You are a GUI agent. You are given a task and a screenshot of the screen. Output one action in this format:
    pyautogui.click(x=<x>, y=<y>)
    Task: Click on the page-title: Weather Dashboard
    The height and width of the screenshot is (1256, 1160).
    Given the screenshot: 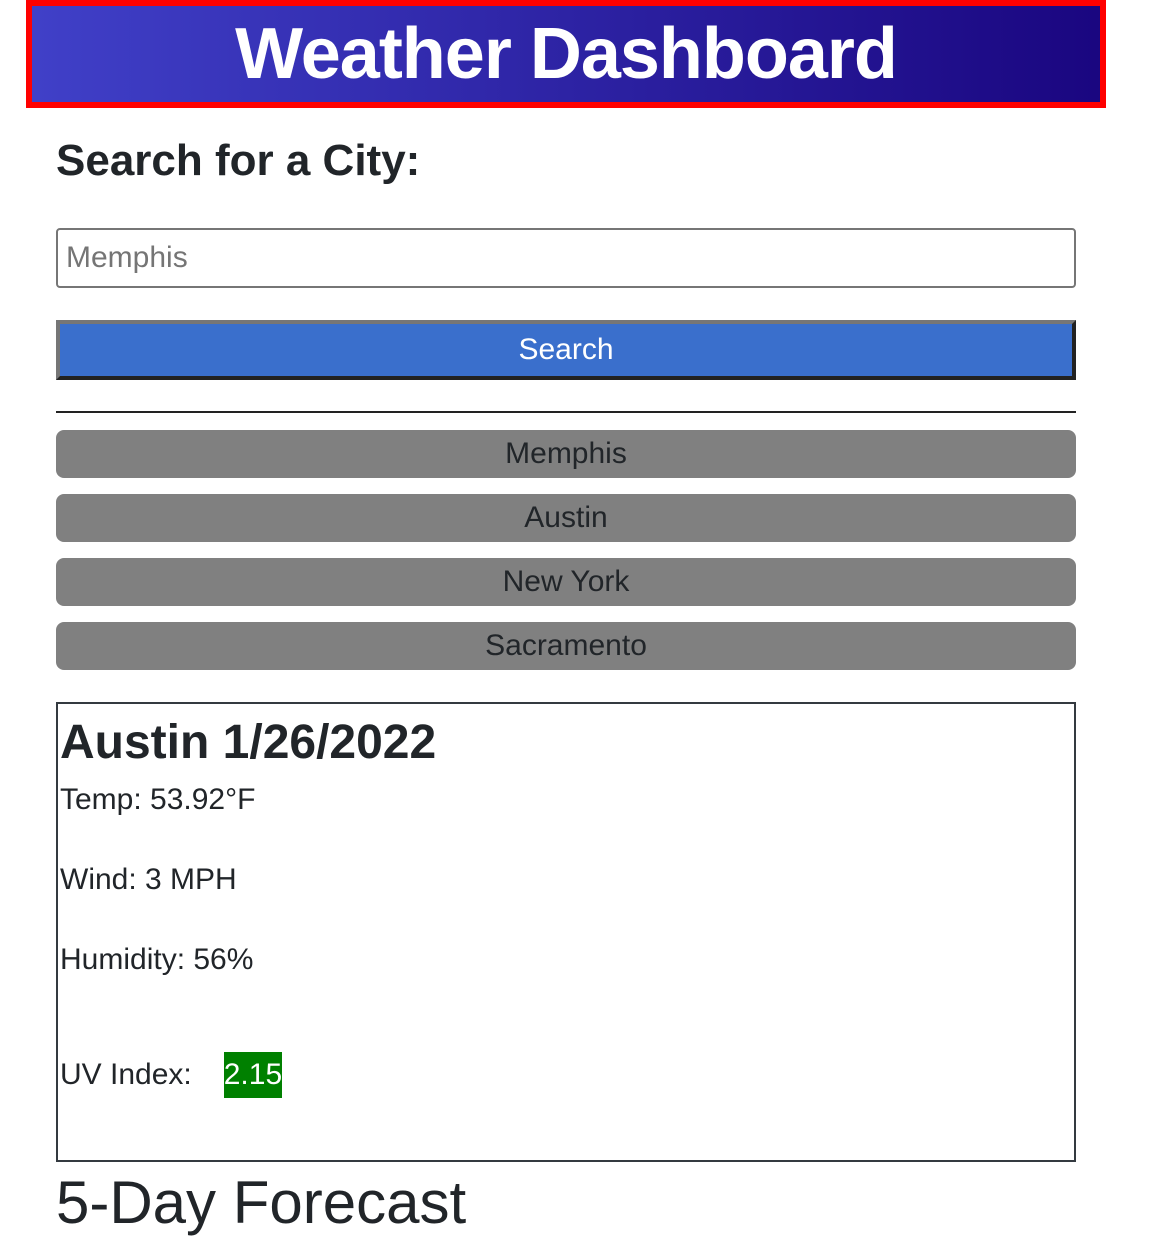 What is the action you would take?
    pyautogui.click(x=566, y=54)
    